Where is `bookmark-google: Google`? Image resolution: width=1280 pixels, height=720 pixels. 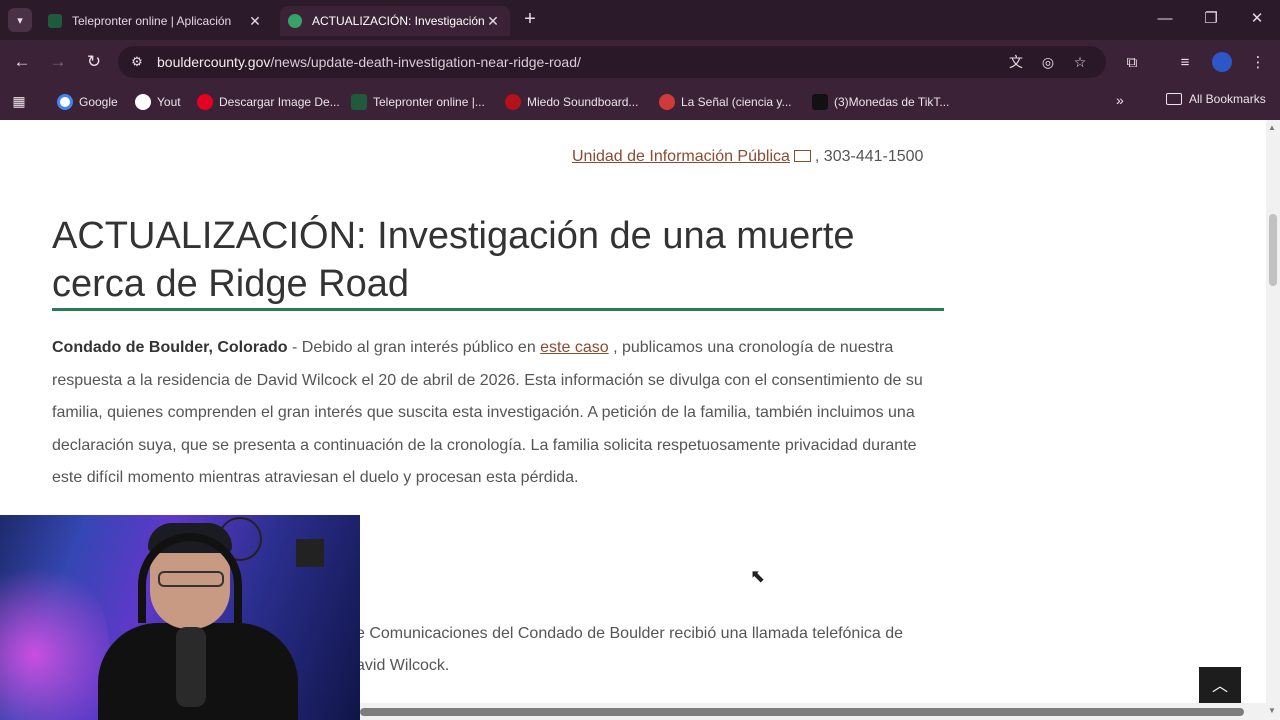 bookmark-google: Google is located at coordinates (87, 102).